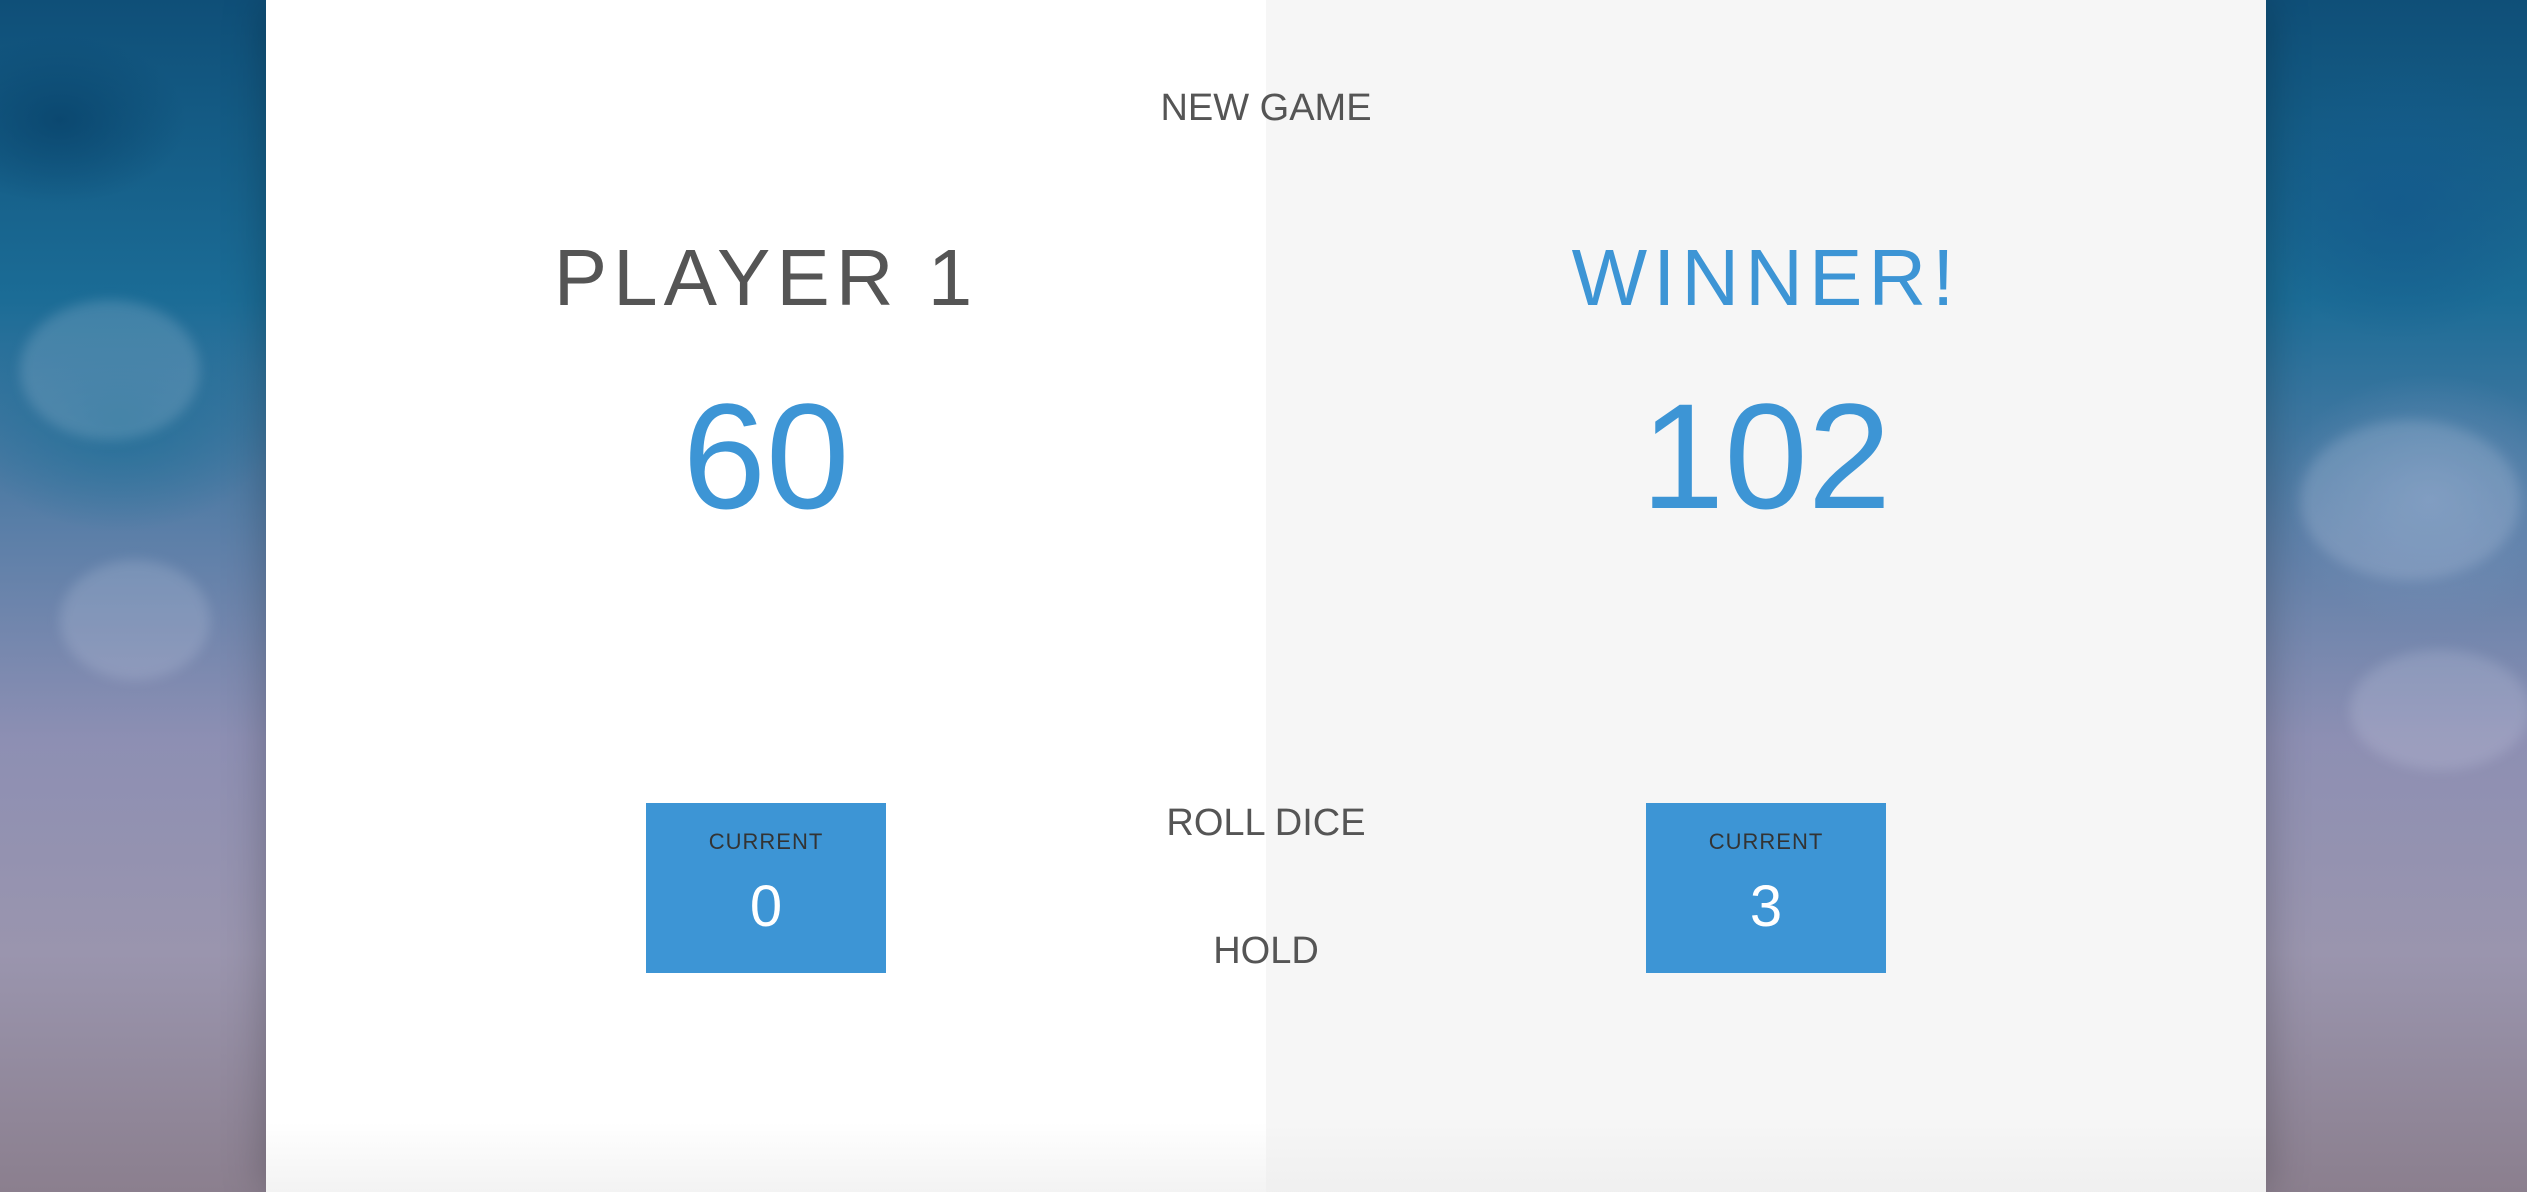 Image resolution: width=2527 pixels, height=1192 pixels. I want to click on player-1-current-label: CURRENT, so click(1766, 841).